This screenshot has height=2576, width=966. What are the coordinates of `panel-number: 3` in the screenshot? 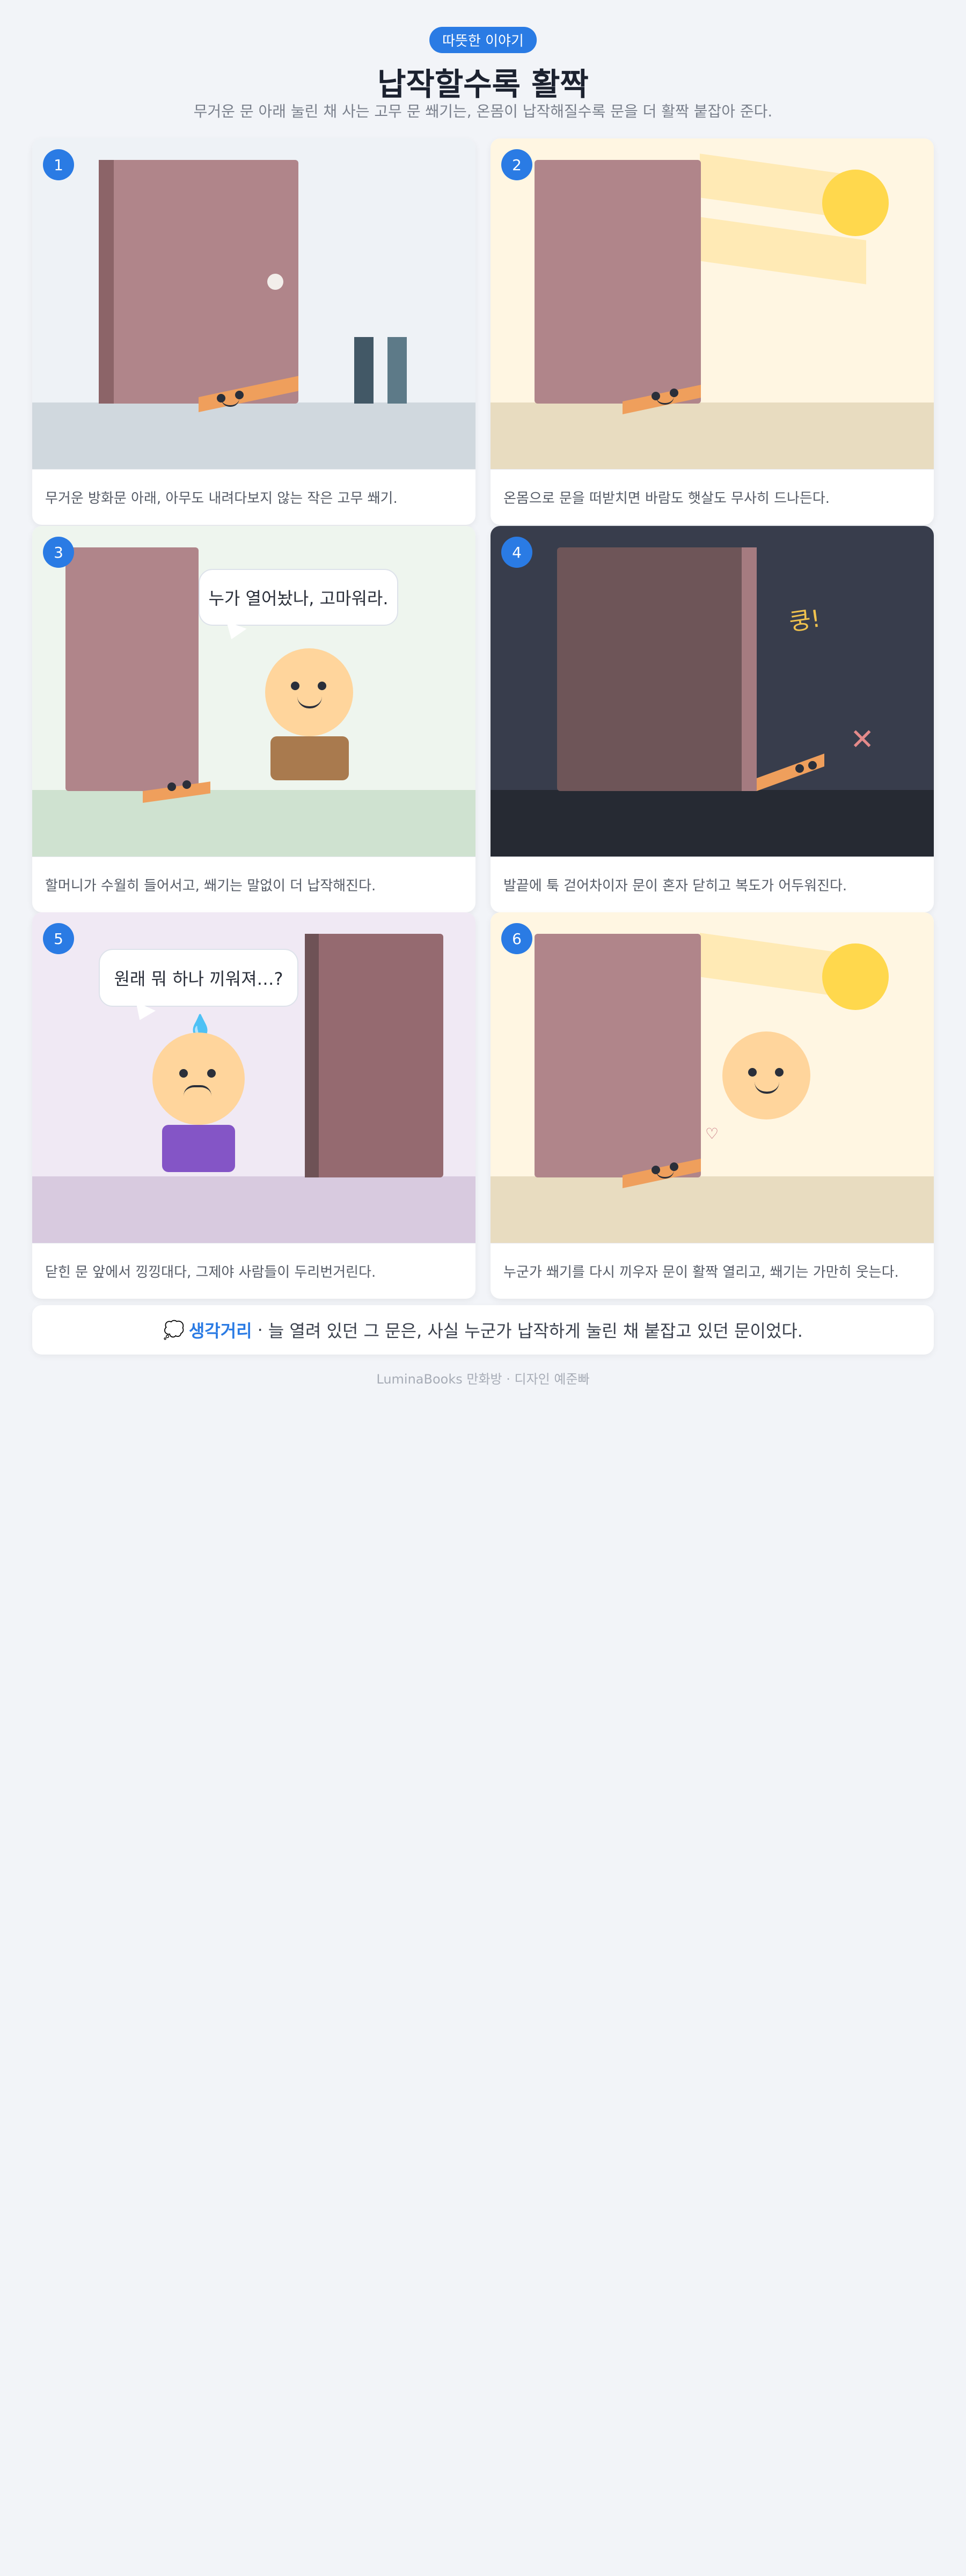 It's located at (58, 552).